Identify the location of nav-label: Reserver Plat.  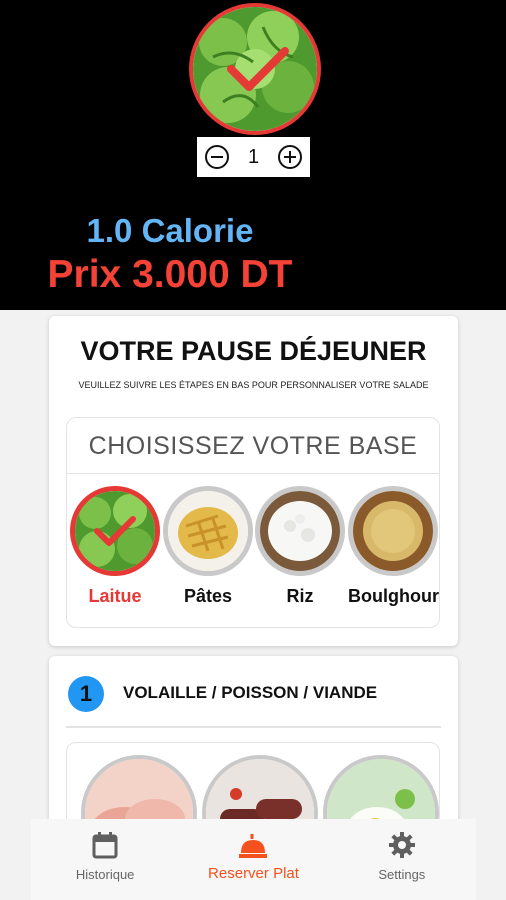
(253, 873).